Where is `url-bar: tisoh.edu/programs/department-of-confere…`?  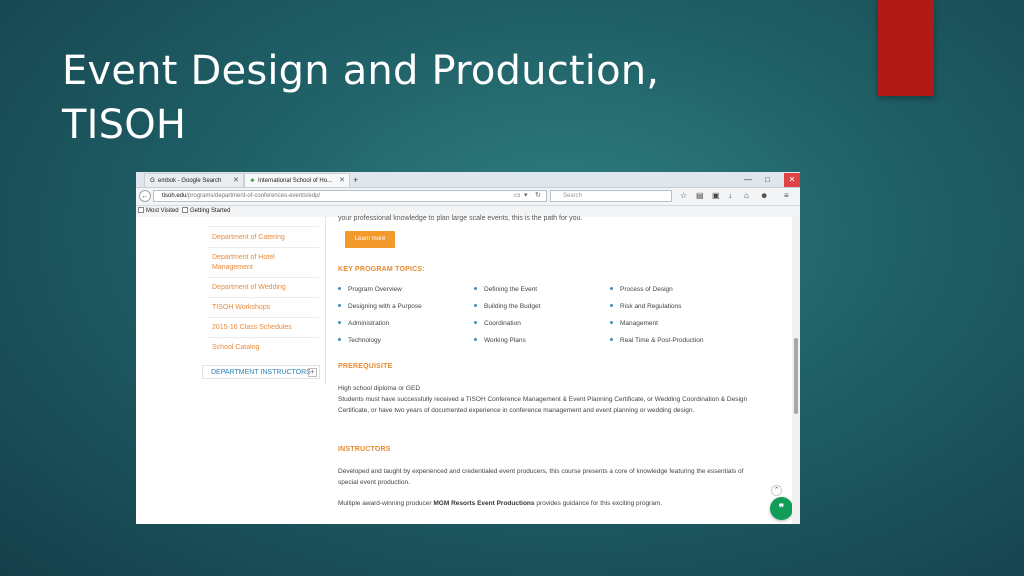 url-bar: tisoh.edu/programs/department-of-confere… is located at coordinates (350, 196).